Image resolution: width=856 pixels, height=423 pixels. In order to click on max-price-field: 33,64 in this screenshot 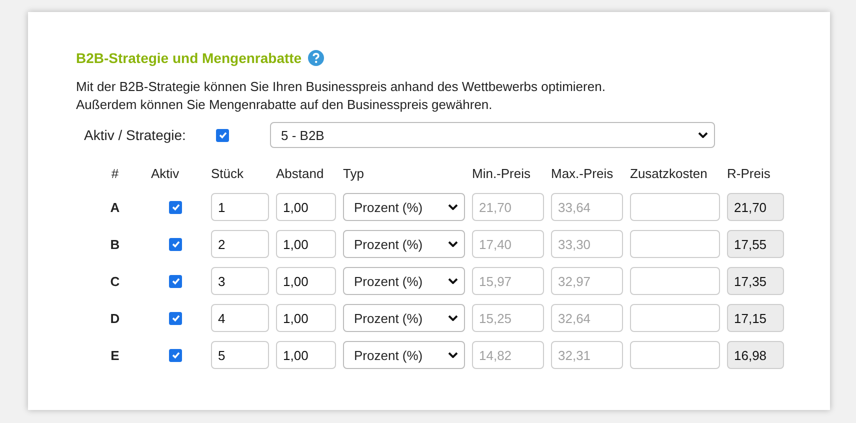, I will do `click(587, 207)`.